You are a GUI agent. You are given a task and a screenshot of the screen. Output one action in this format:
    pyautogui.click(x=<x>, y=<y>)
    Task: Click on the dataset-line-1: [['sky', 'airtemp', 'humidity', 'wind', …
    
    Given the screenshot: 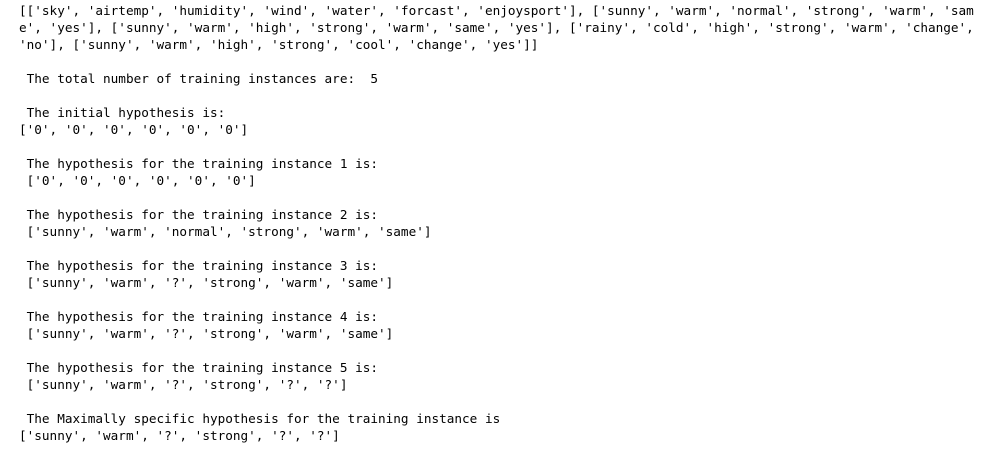 What is the action you would take?
    pyautogui.click(x=496, y=10)
    